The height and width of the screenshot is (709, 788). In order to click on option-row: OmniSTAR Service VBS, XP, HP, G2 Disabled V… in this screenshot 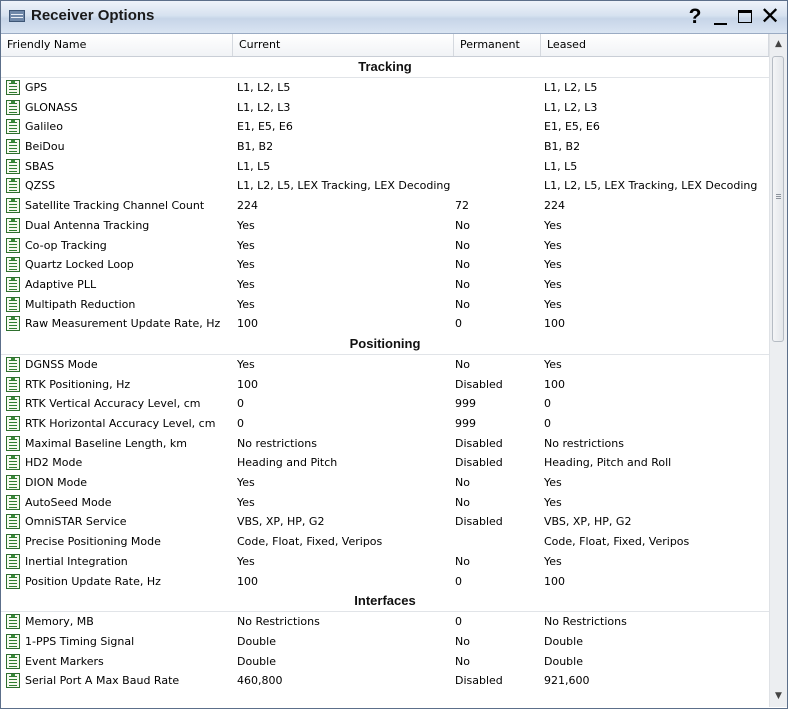, I will do `click(385, 522)`.